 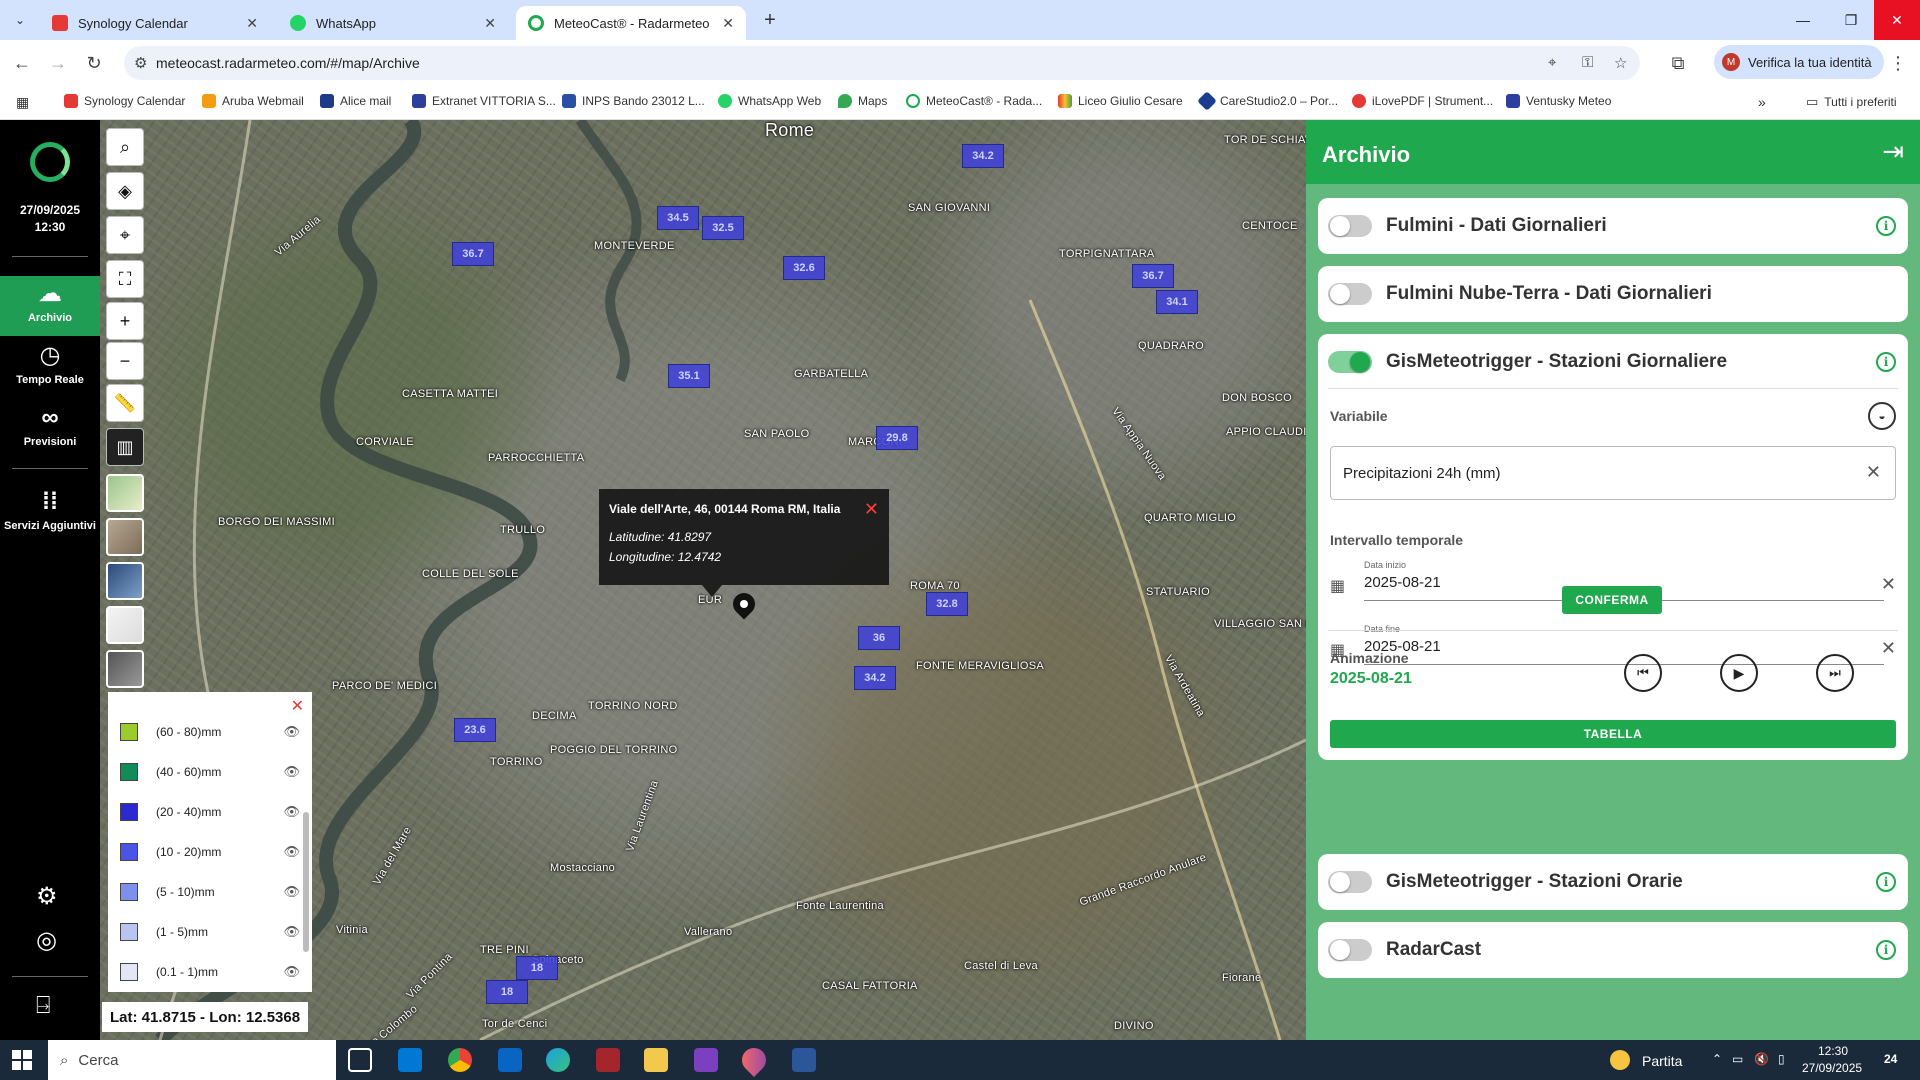 I want to click on settings-gear-icon: ⚙, so click(x=47, y=896).